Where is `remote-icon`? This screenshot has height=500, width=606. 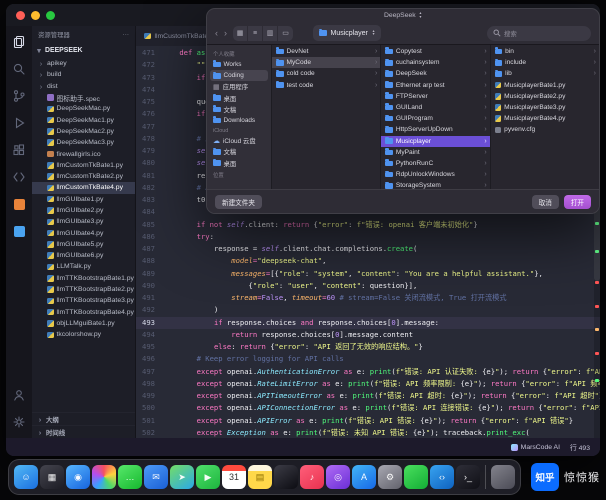 remote-icon is located at coordinates (19, 177).